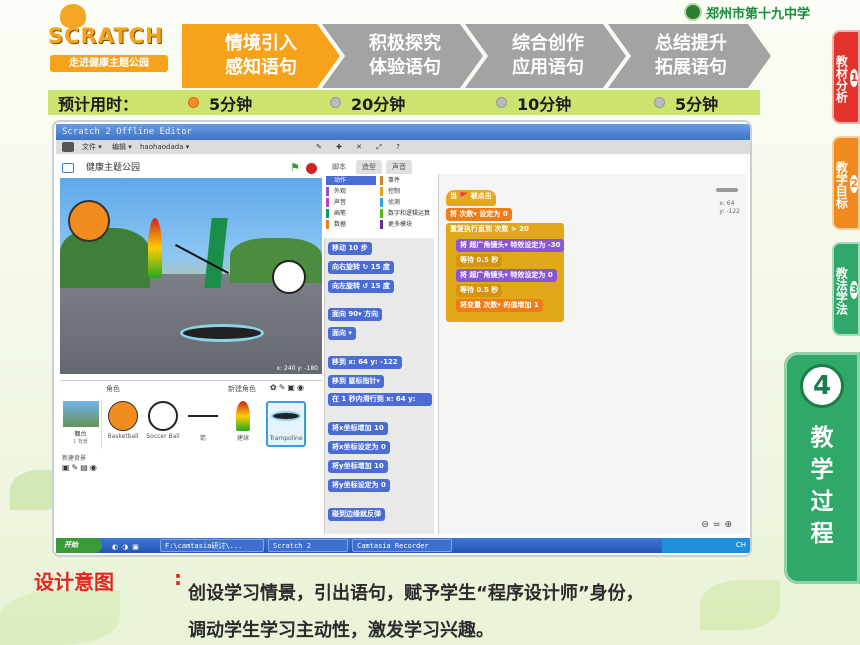  Describe the element at coordinates (163, 424) in the screenshot. I see `sprite-soccer-ball: Soccer Ball` at that location.